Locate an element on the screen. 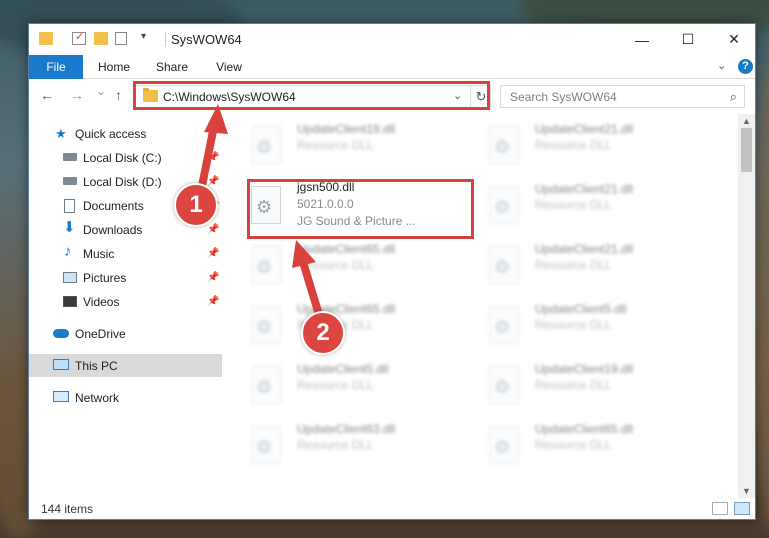 Image resolution: width=769 pixels, height=538 pixels. new-folder-icon is located at coordinates (101, 38).